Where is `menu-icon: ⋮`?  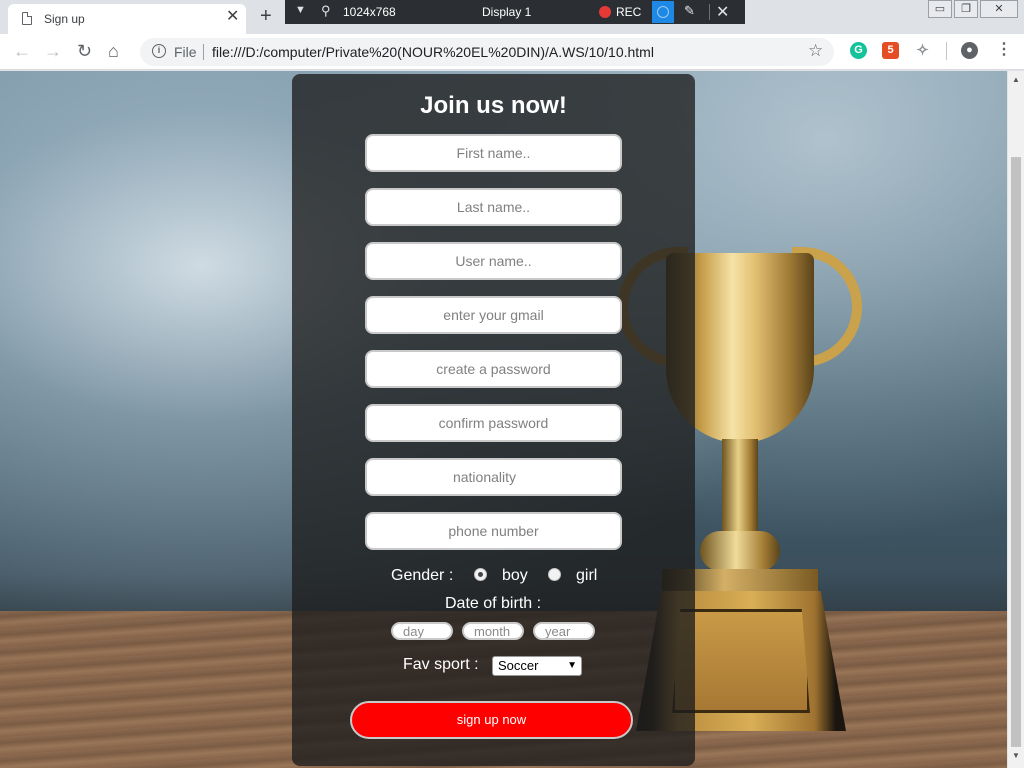 menu-icon: ⋮ is located at coordinates (1004, 50).